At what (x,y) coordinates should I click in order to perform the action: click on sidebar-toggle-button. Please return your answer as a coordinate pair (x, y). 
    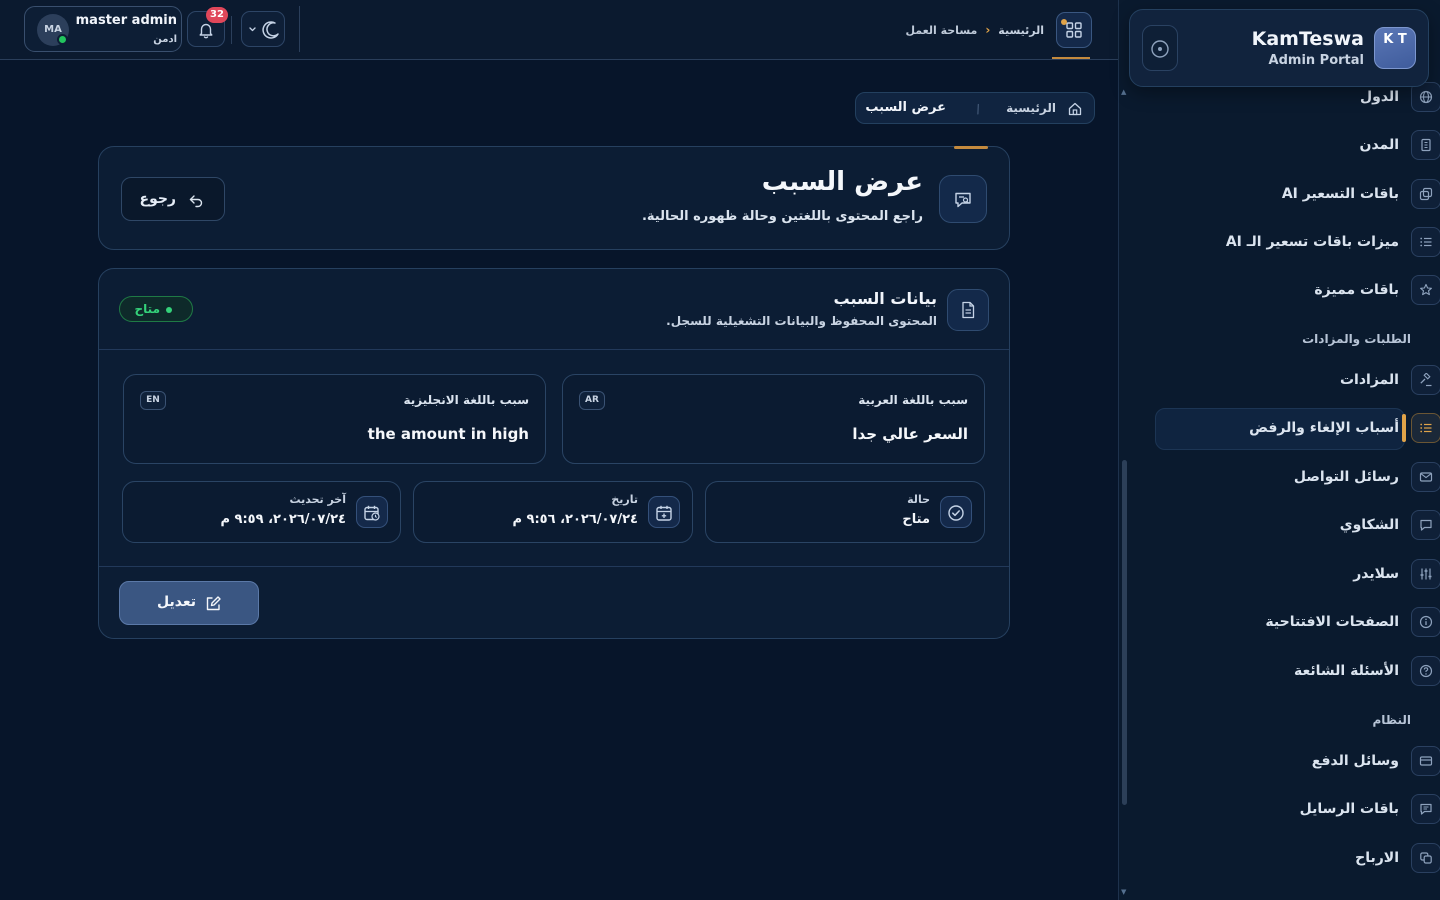
    Looking at the image, I should click on (1160, 48).